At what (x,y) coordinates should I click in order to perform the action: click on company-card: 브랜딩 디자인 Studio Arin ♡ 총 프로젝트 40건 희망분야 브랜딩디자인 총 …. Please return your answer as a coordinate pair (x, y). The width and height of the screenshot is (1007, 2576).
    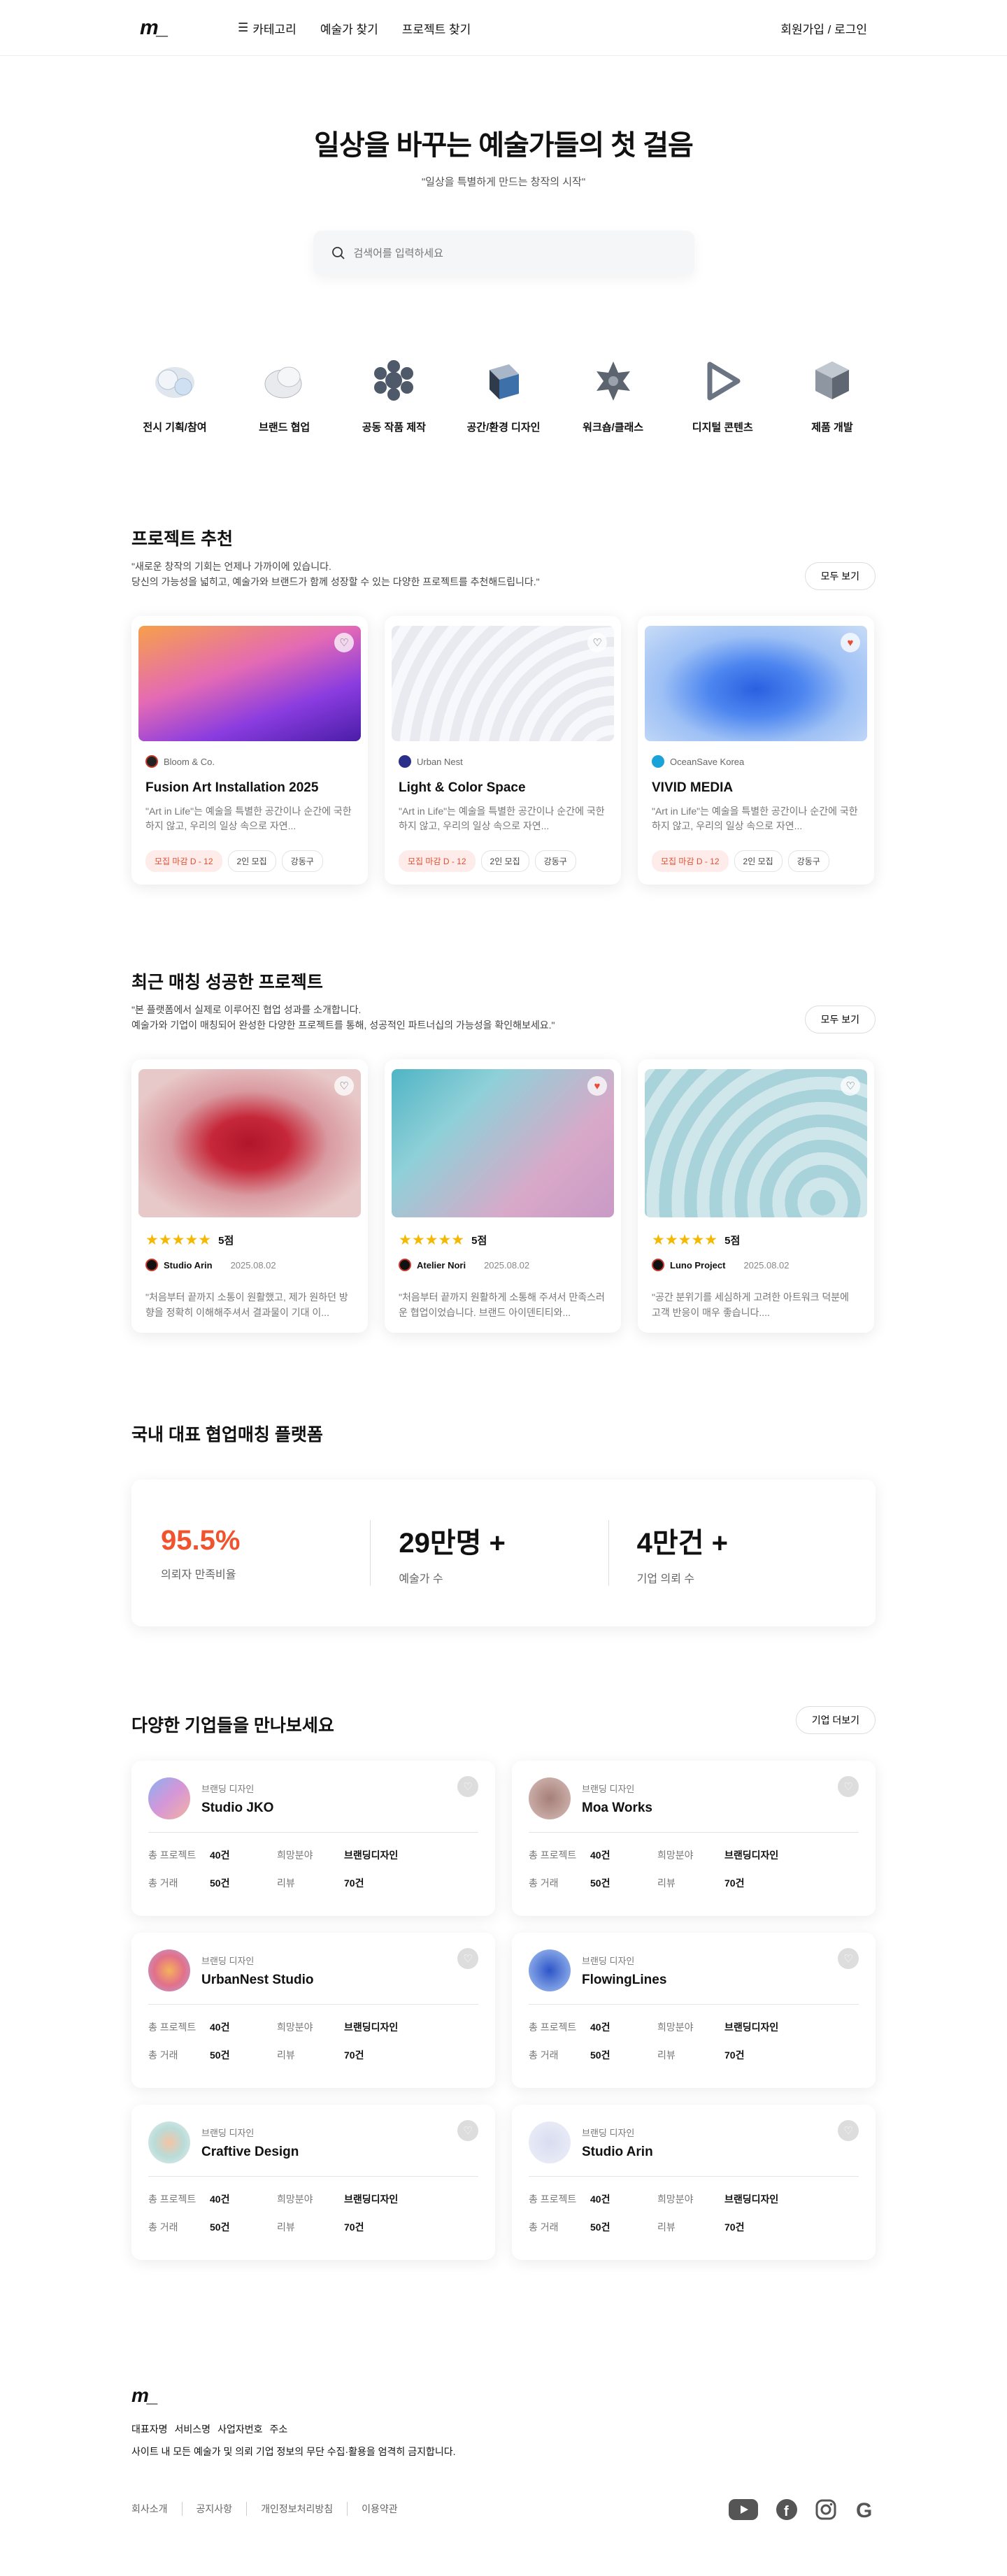
    Looking at the image, I should click on (694, 2182).